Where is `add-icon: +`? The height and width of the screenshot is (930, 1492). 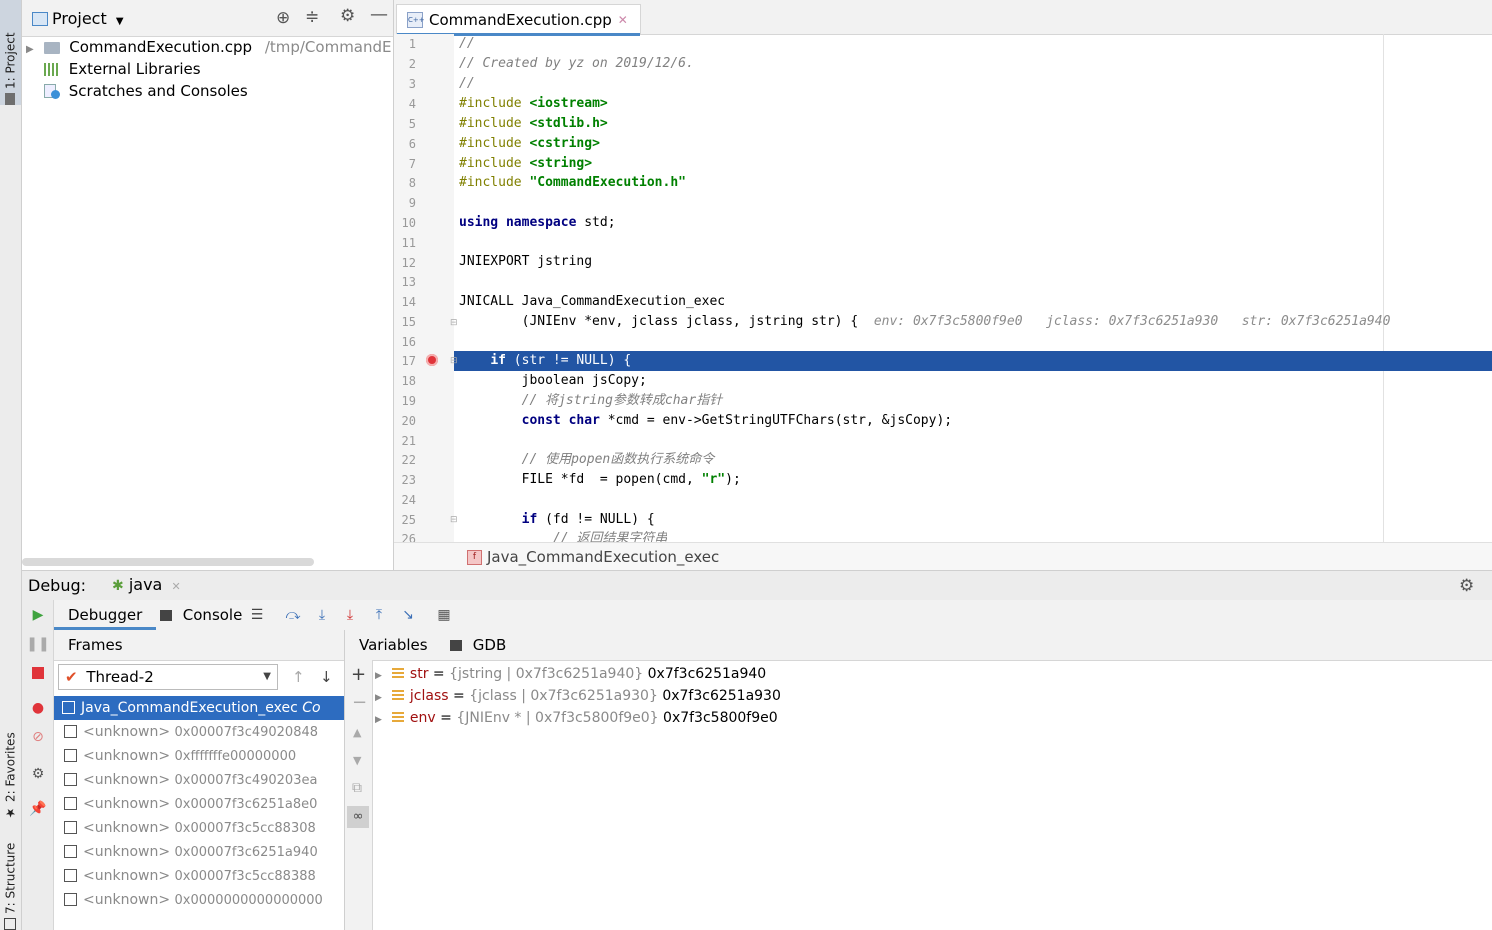 add-icon: + is located at coordinates (358, 674).